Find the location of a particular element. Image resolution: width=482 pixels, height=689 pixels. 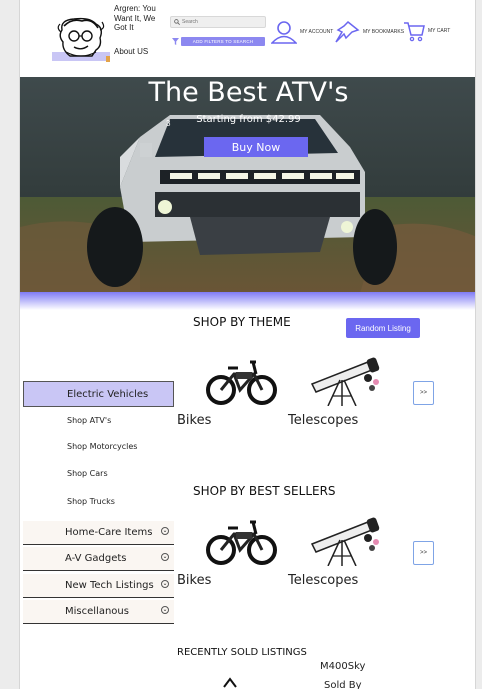

sidebar-category-label: Miscellanous is located at coordinates (97, 611).